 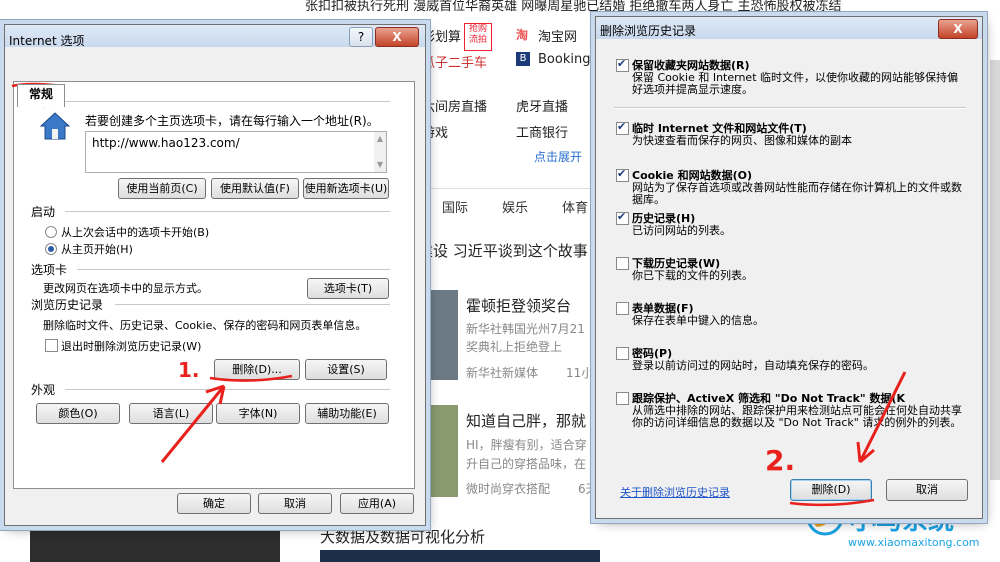 I want to click on step-1-label: 1., so click(x=189, y=370).